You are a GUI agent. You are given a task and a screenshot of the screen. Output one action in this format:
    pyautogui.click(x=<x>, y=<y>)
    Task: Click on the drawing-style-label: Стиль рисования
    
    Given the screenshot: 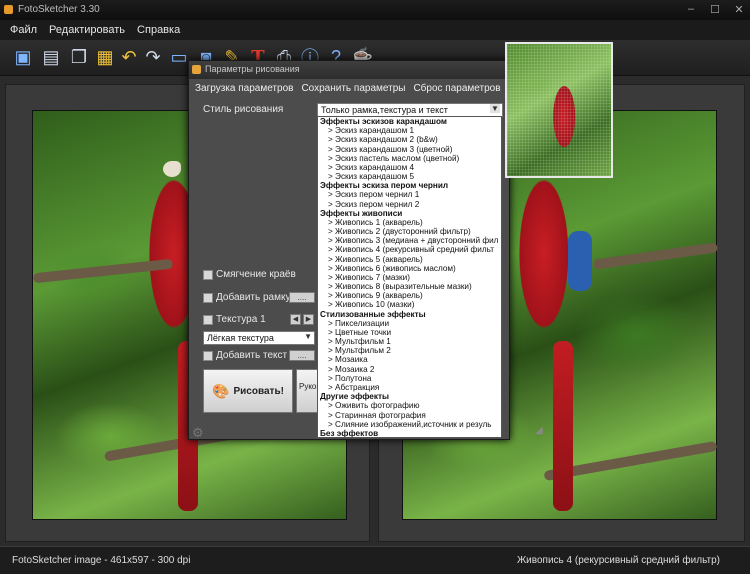 What is the action you would take?
    pyautogui.click(x=243, y=109)
    